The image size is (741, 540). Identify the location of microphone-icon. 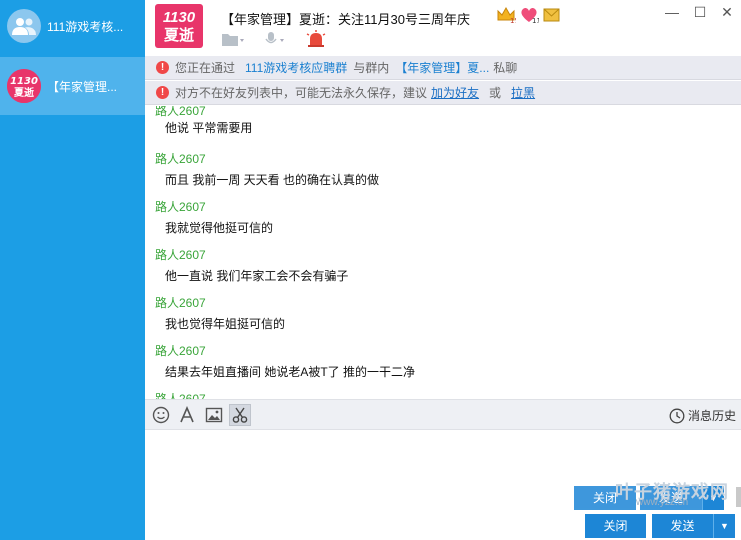
(275, 40).